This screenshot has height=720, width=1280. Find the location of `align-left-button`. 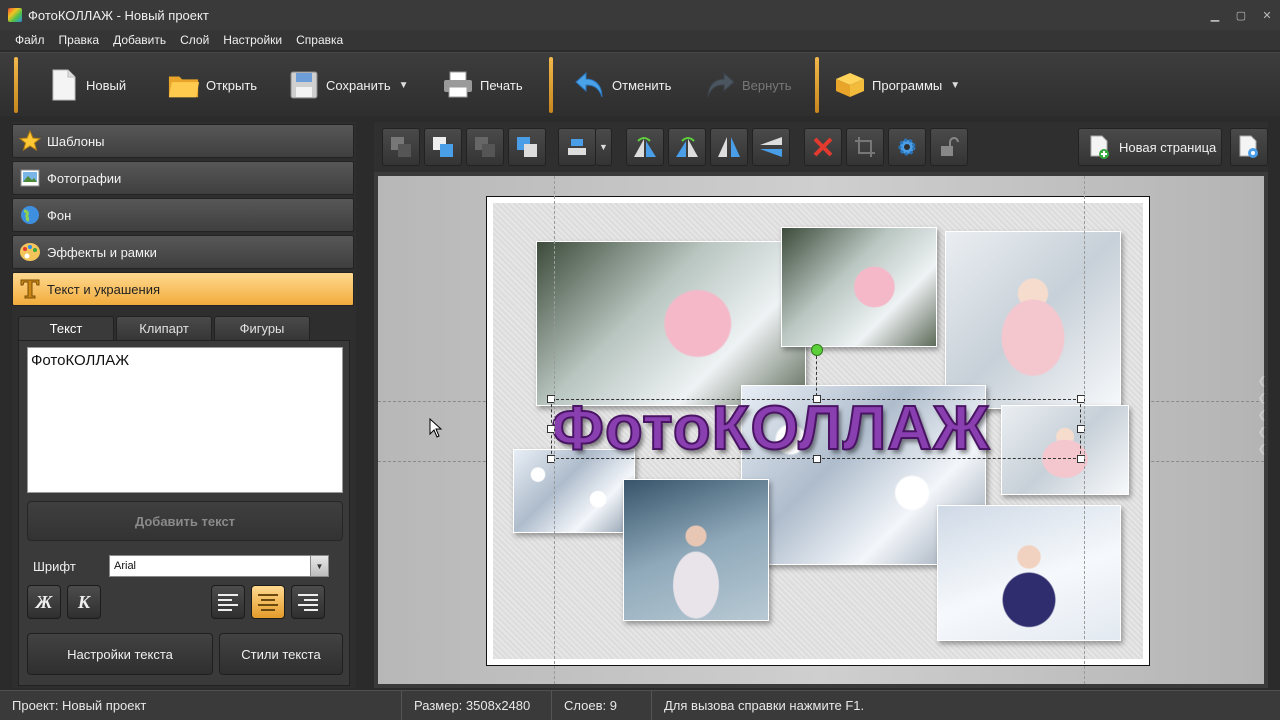

align-left-button is located at coordinates (228, 602).